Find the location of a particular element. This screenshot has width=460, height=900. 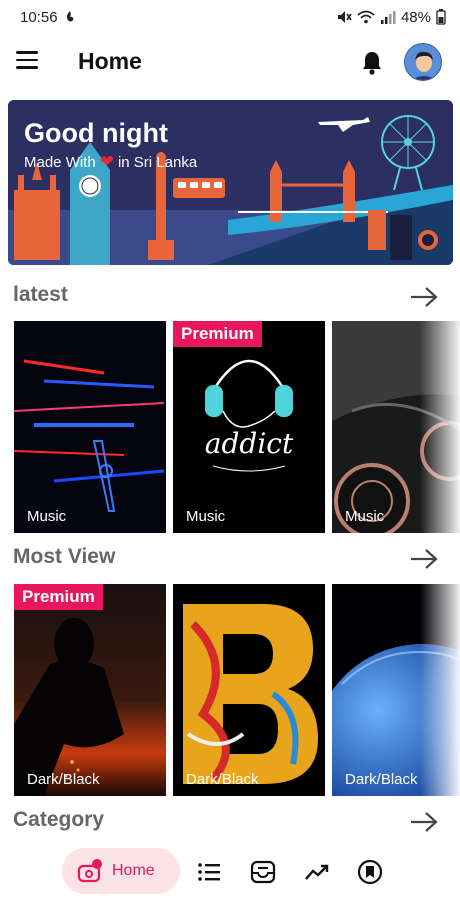

status-right: 48% is located at coordinates (391, 17).